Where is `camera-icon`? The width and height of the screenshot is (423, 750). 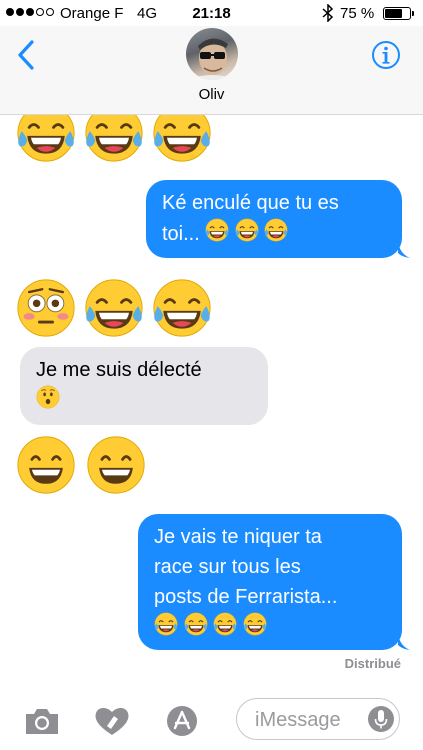
camera-icon is located at coordinates (42, 721).